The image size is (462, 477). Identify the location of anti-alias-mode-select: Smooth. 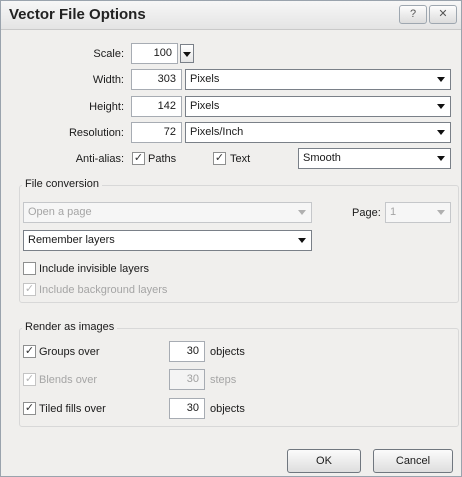
(374, 158).